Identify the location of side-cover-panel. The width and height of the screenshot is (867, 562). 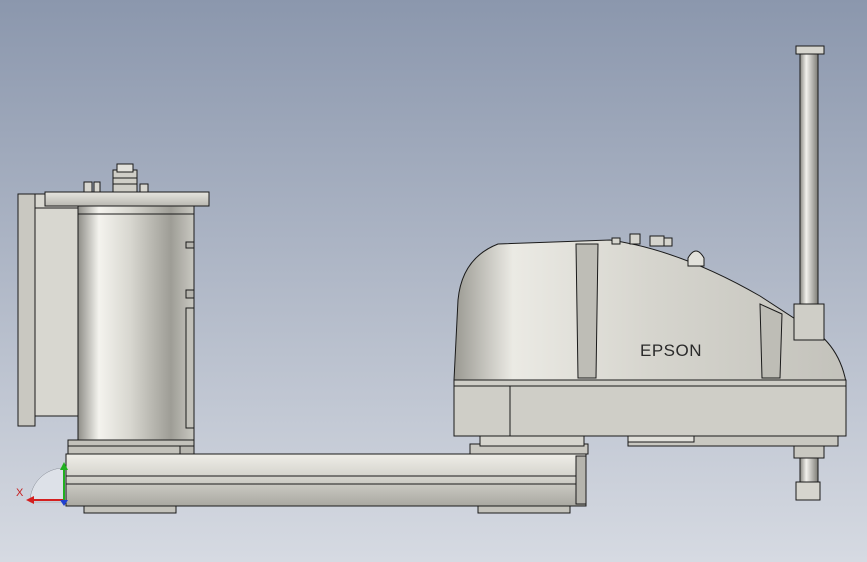
(26, 310).